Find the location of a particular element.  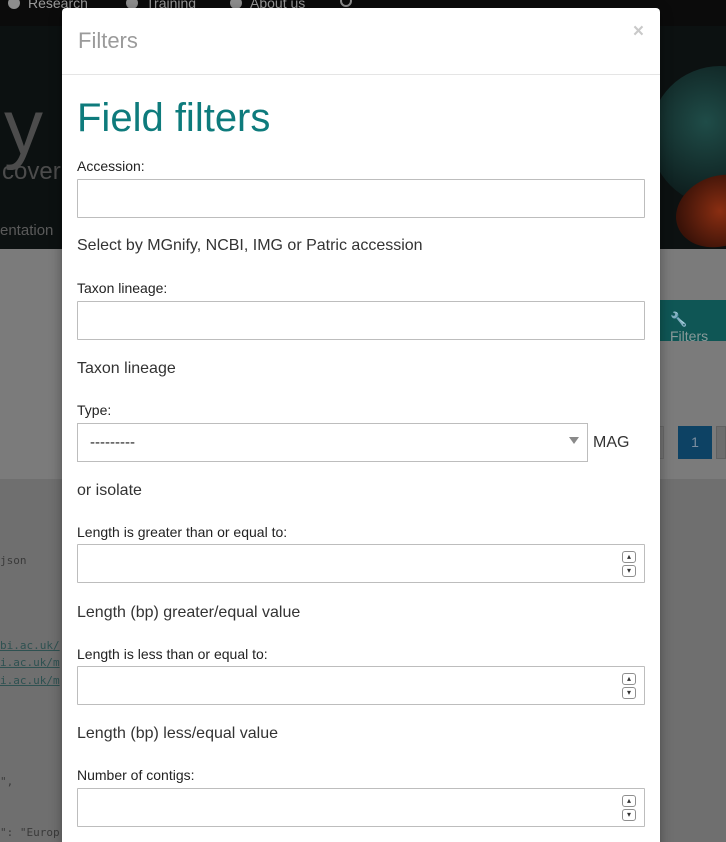

type-label: Type: is located at coordinates (94, 410).